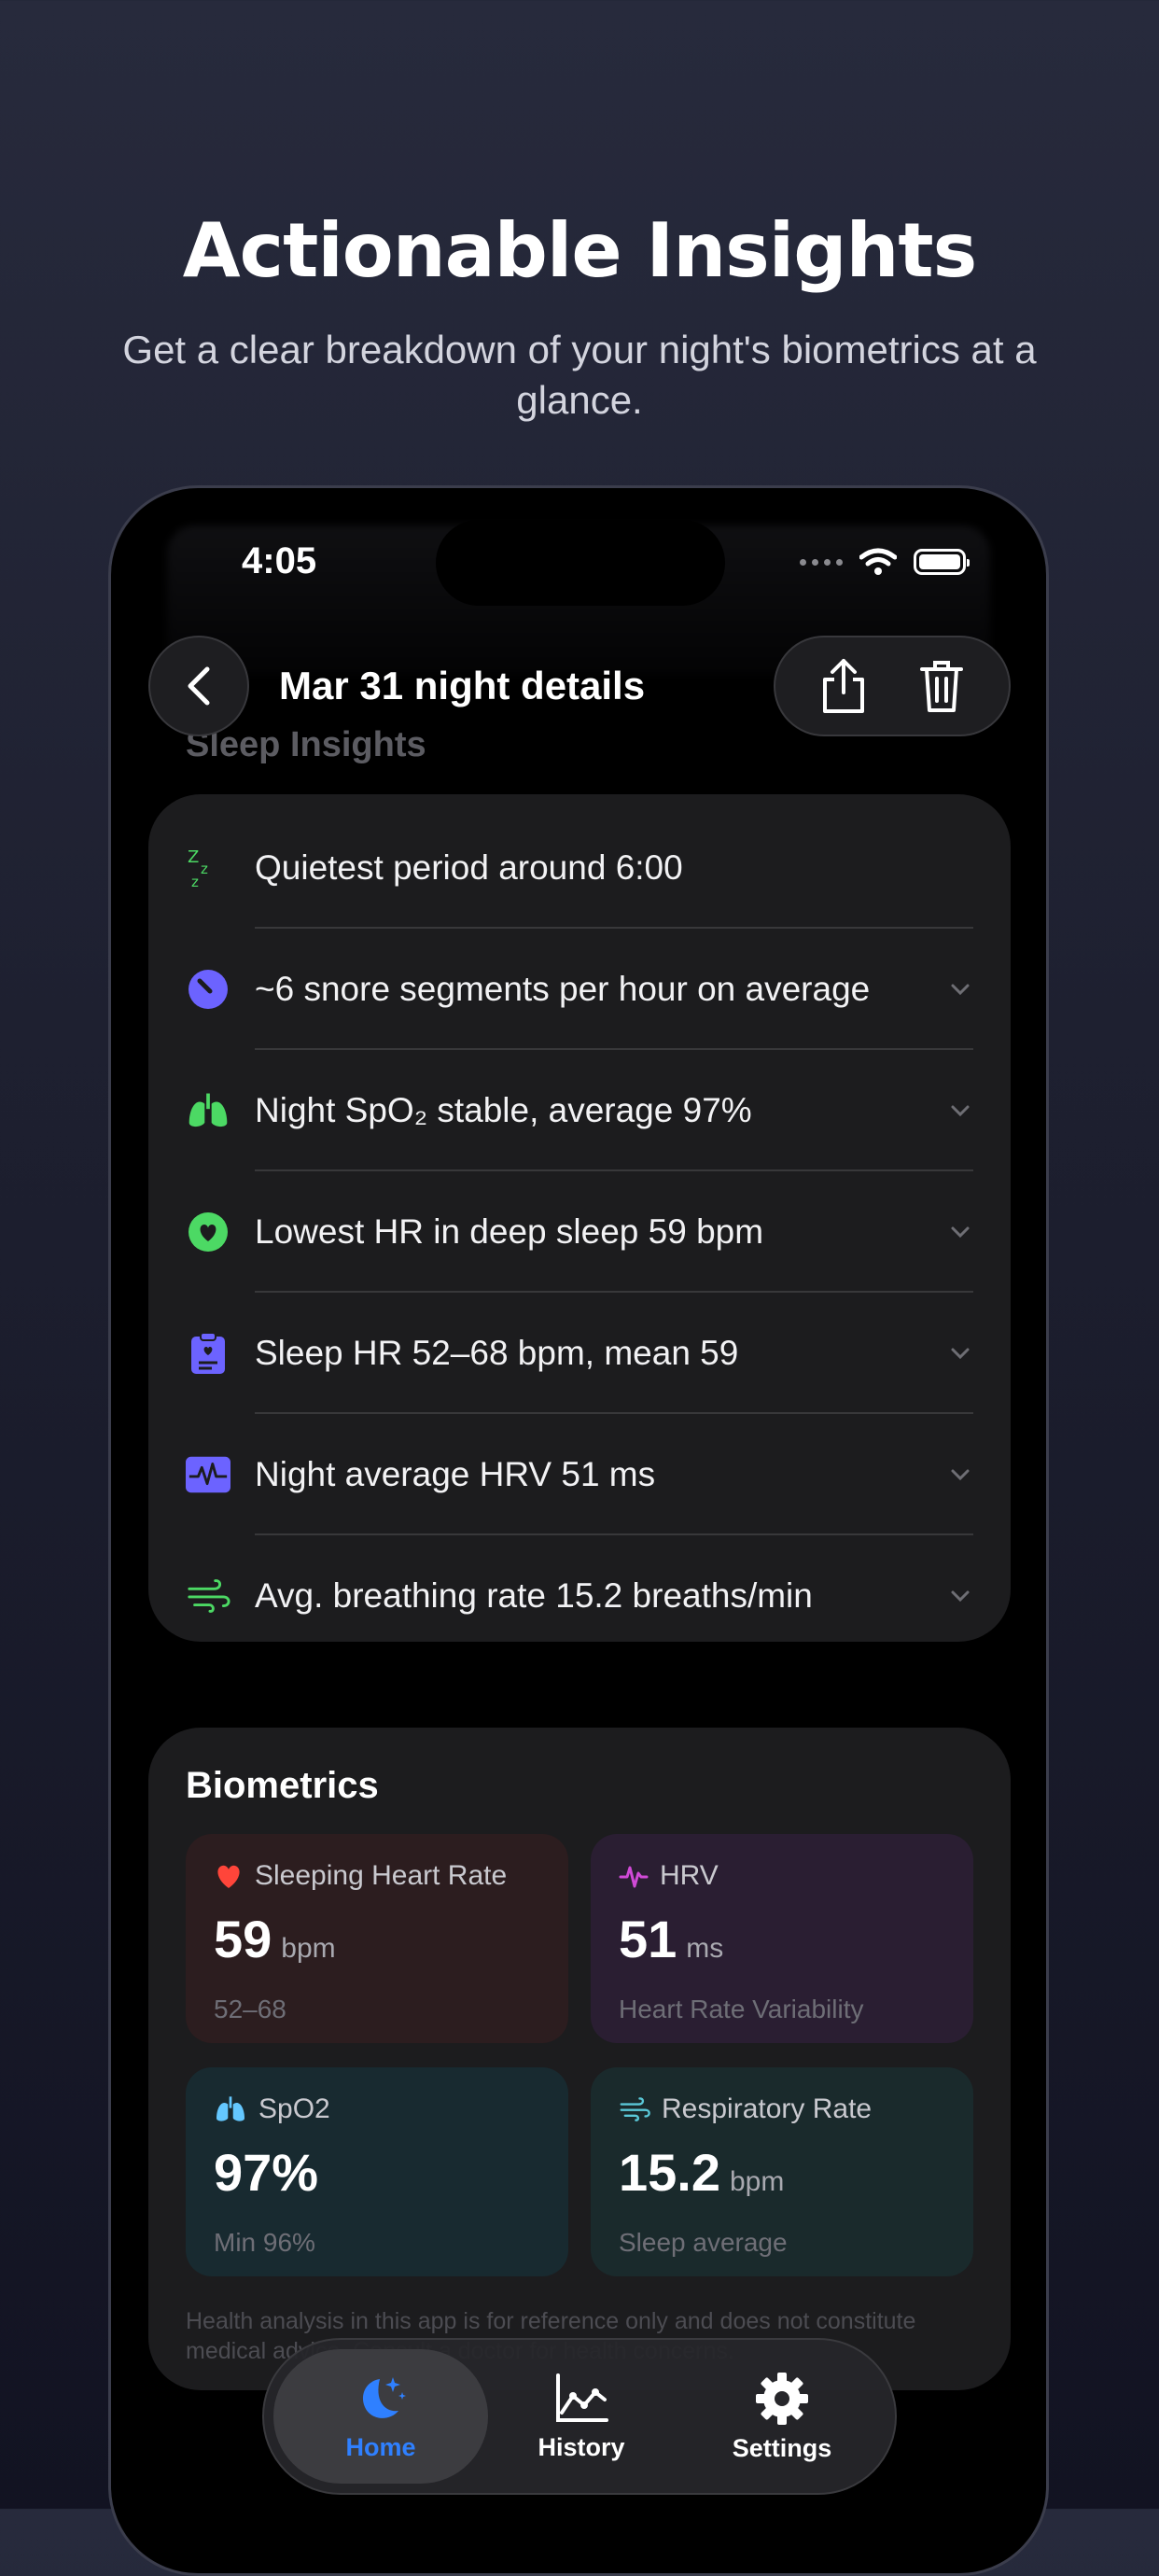  Describe the element at coordinates (941, 686) in the screenshot. I see `trash-icon` at that location.